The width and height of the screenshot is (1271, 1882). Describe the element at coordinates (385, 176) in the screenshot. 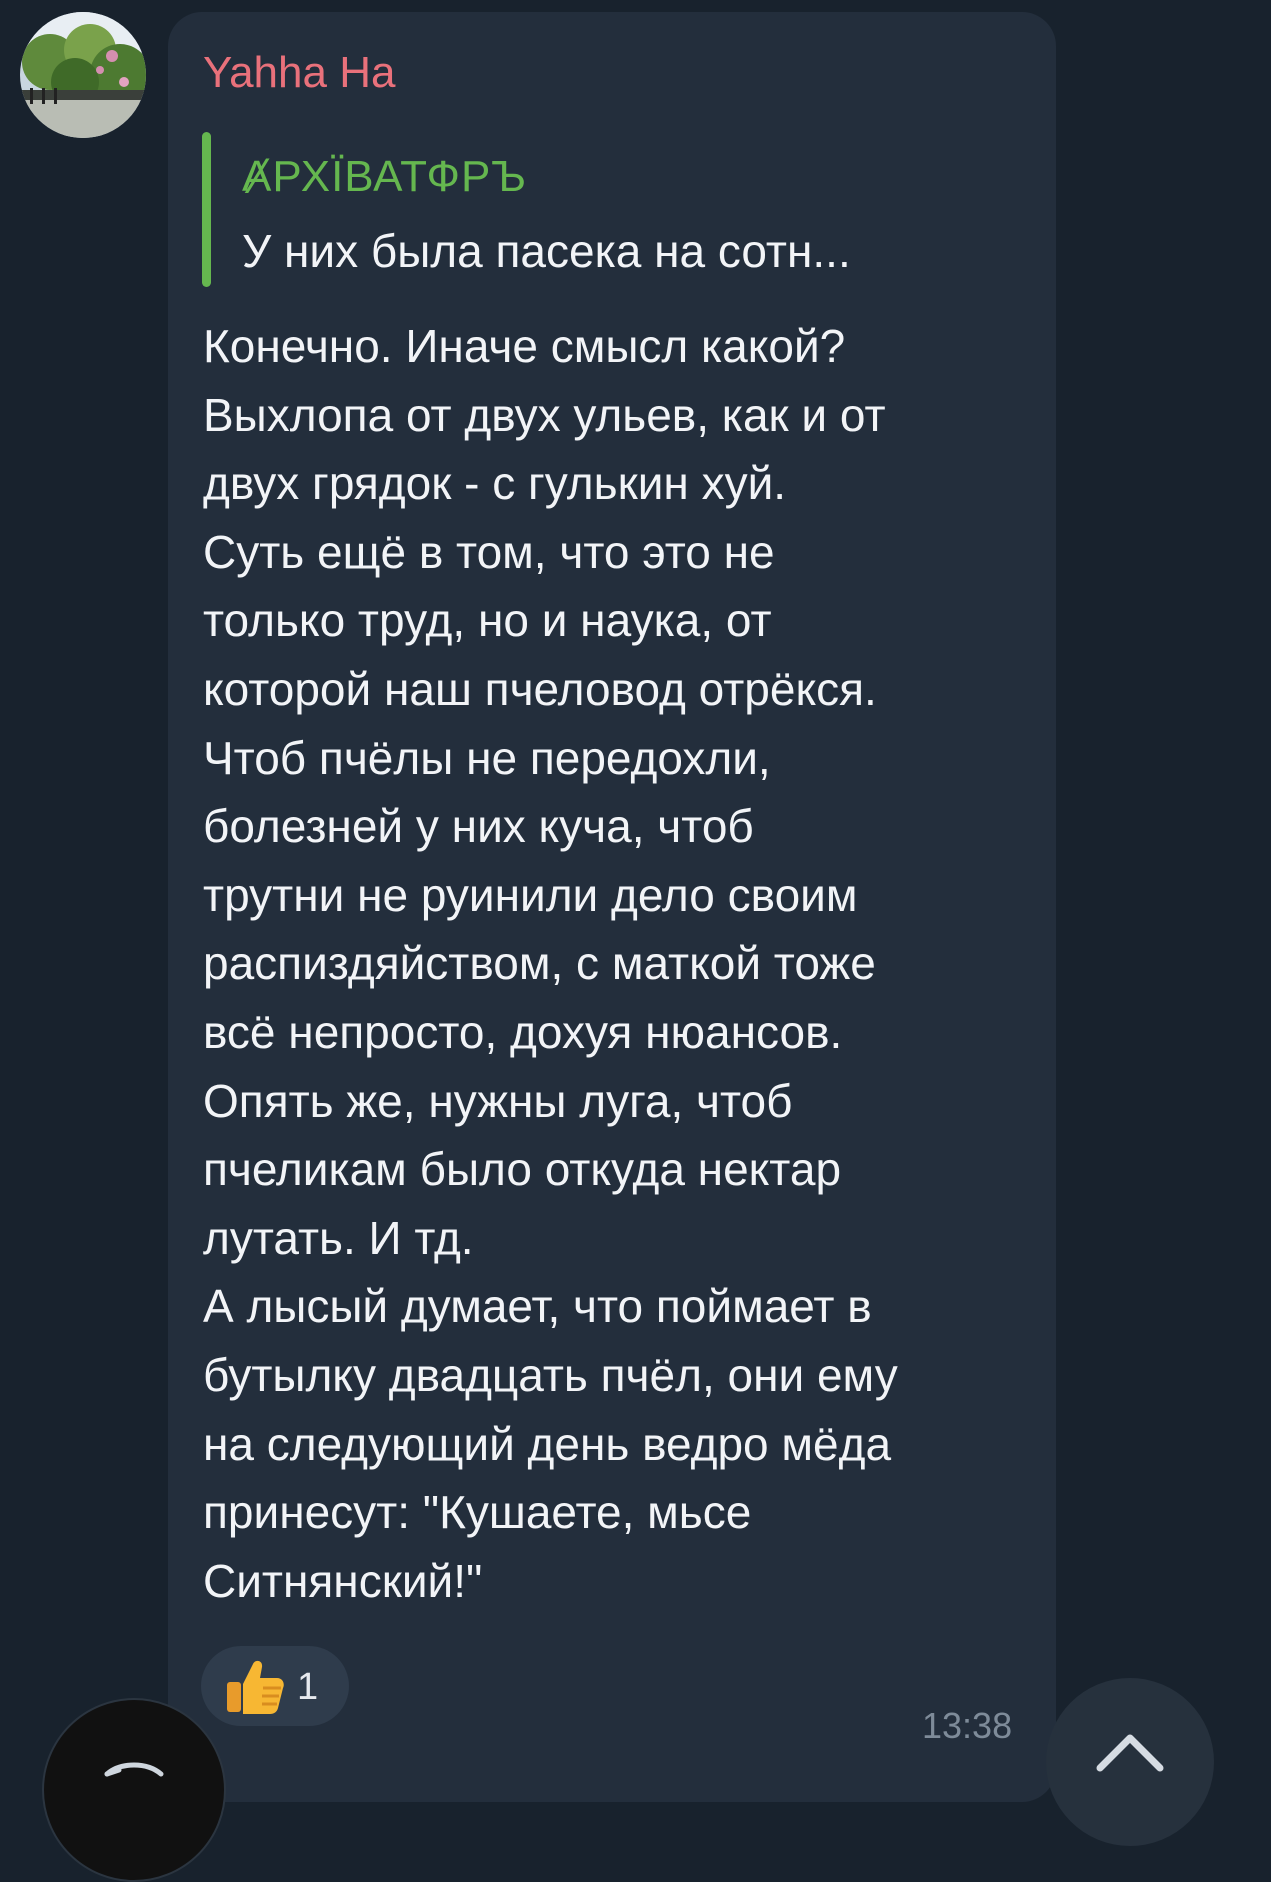

I see `reply-author: ȺРХЇВАТФРЪ` at that location.